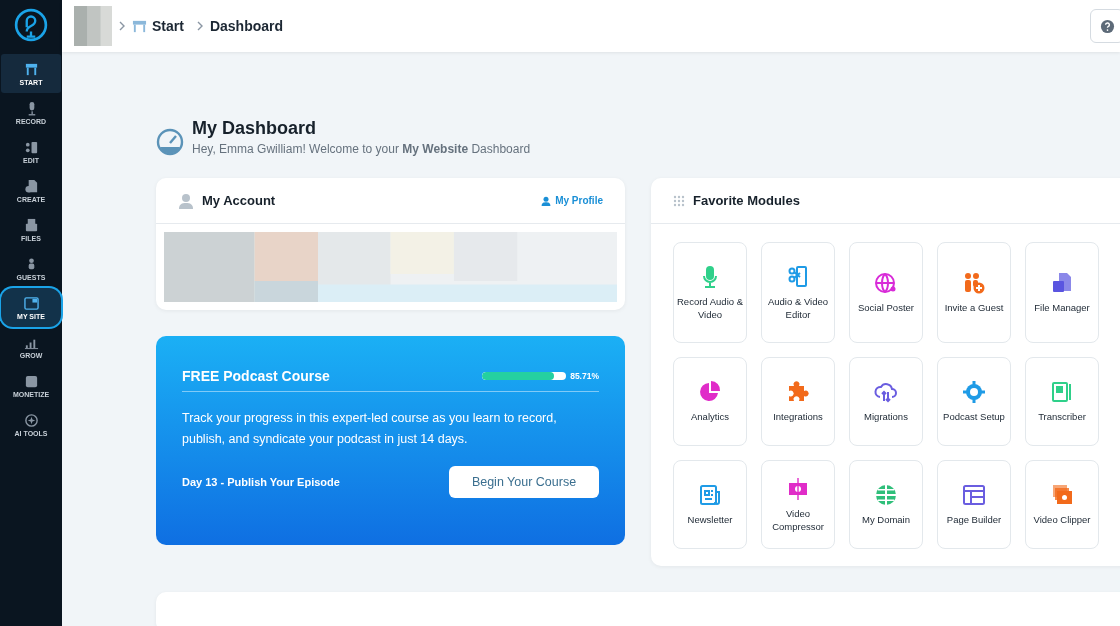 The width and height of the screenshot is (1120, 626). I want to click on course-day: Day 13 - Publish Your Episode, so click(261, 482).